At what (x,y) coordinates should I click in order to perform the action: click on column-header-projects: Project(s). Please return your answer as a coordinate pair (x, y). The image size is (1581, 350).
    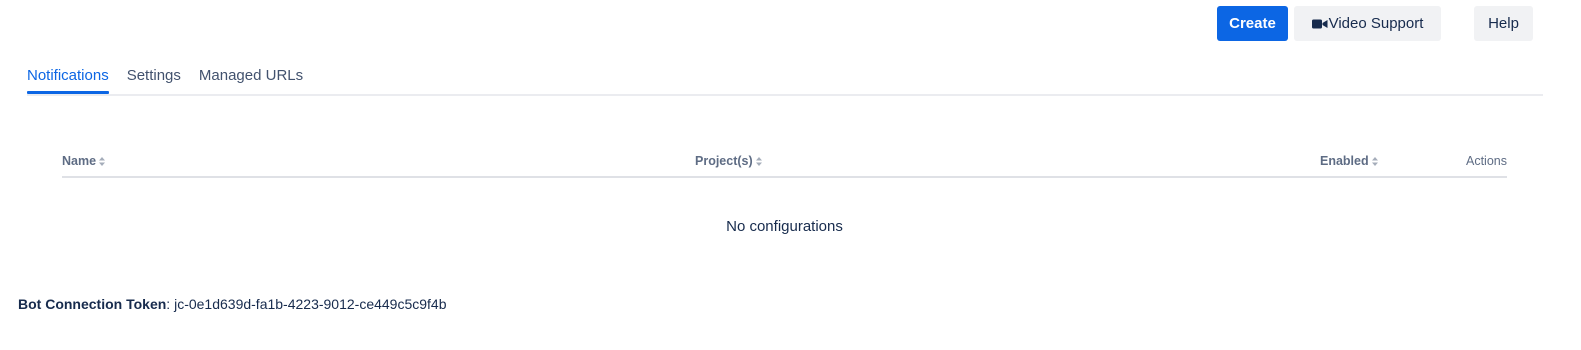
    Looking at the image, I should click on (728, 161).